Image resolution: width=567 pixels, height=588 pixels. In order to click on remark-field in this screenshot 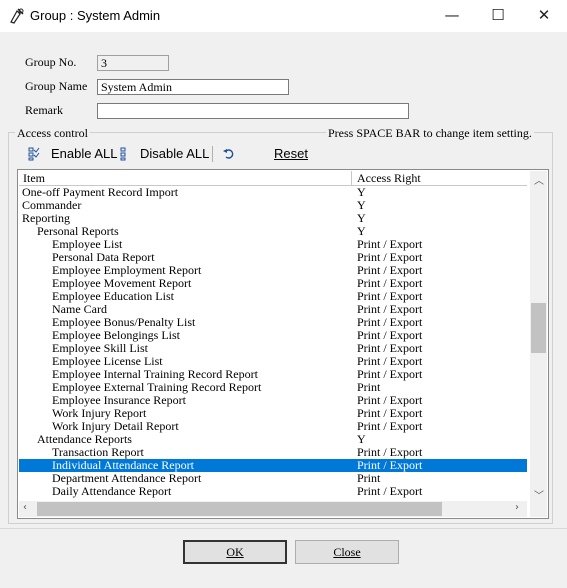, I will do `click(253, 111)`.